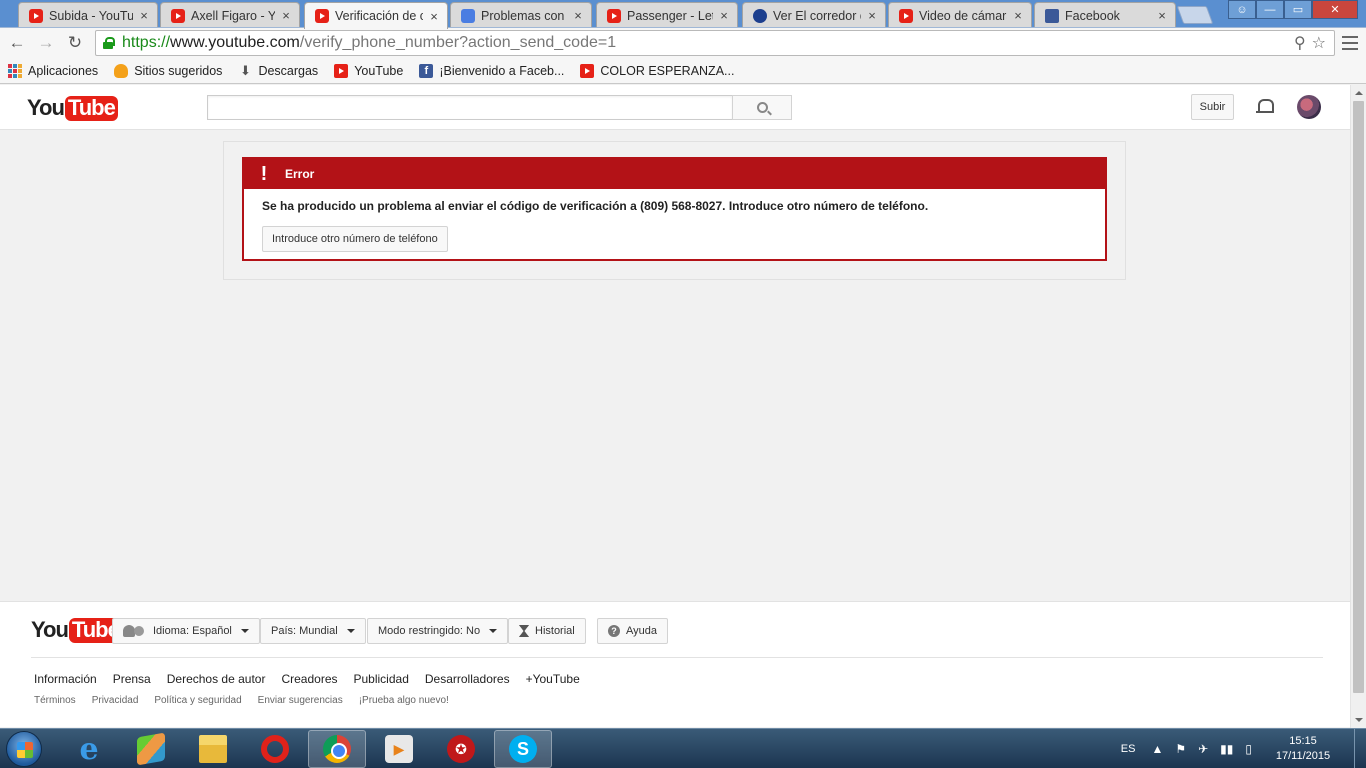 The image size is (1366, 768). I want to click on footer-link-plus-youtube: +YouTube, so click(553, 679).